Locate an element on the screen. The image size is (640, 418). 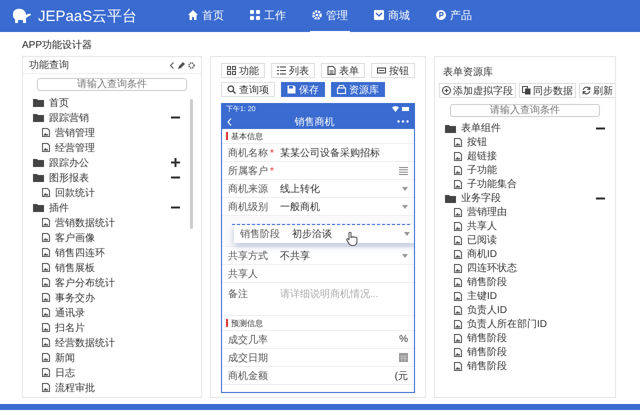
tree-item: 日志 is located at coordinates (117, 373).